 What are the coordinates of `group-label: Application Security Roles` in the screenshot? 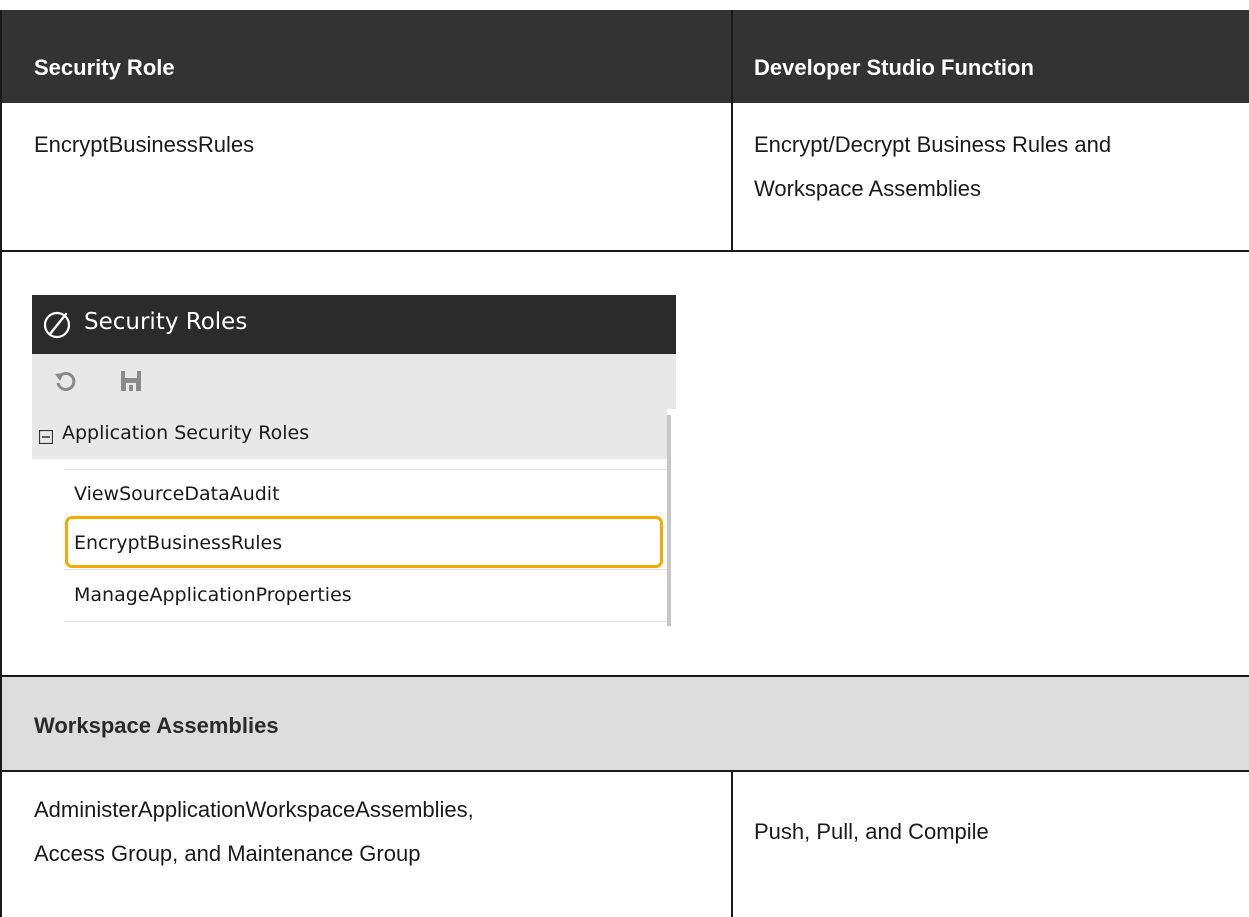 It's located at (186, 433).